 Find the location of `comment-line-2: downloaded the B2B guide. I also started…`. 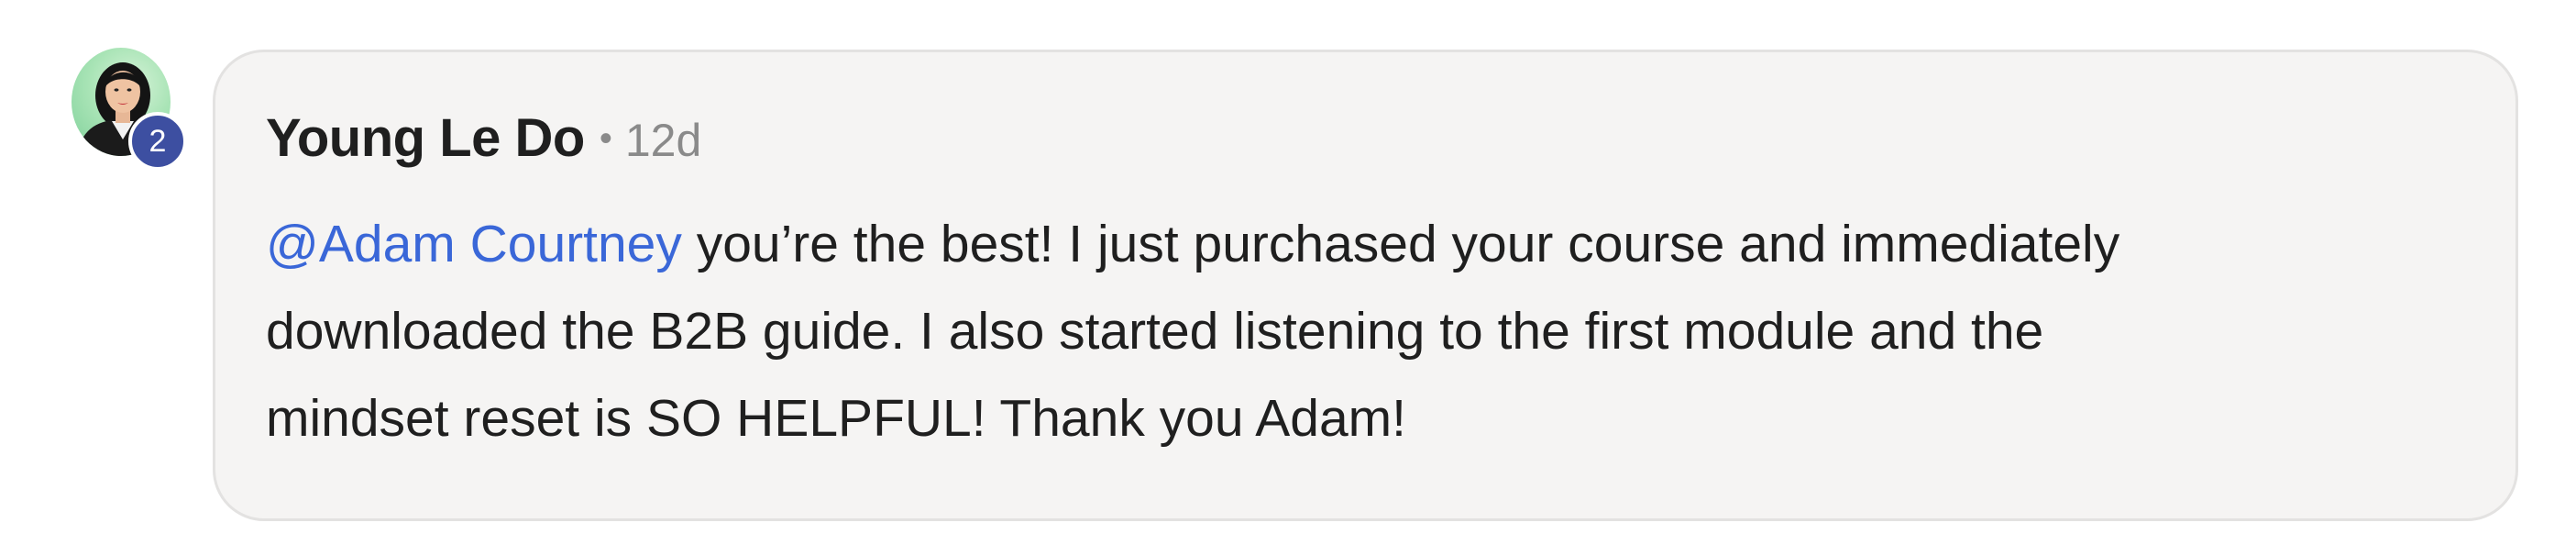

comment-line-2: downloaded the B2B guide. I also started… is located at coordinates (1155, 331).